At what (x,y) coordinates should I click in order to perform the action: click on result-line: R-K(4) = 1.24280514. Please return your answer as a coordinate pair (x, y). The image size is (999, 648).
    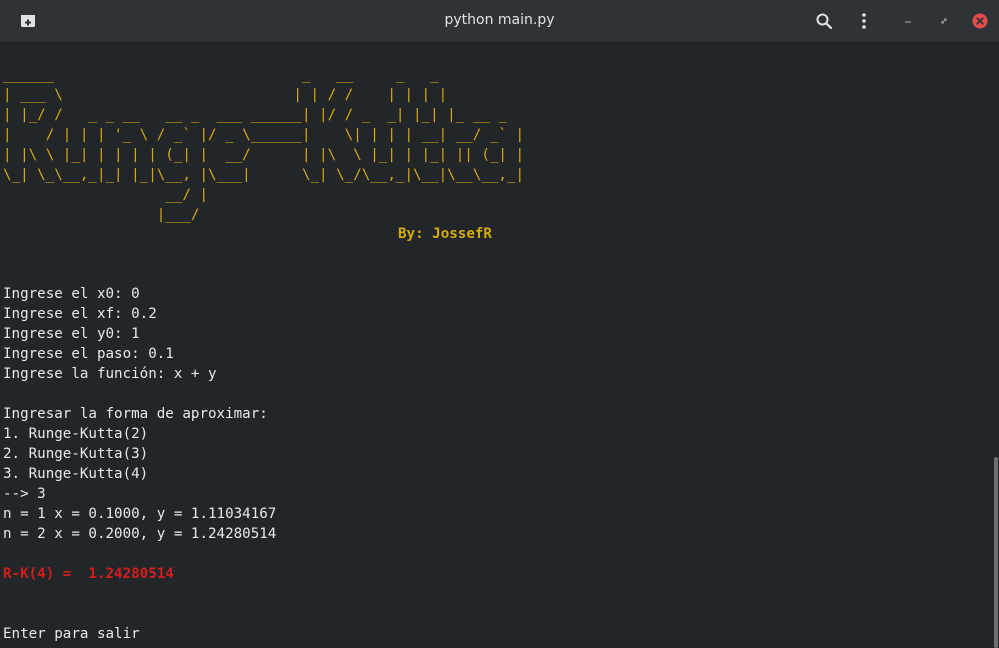
    Looking at the image, I should click on (88, 574).